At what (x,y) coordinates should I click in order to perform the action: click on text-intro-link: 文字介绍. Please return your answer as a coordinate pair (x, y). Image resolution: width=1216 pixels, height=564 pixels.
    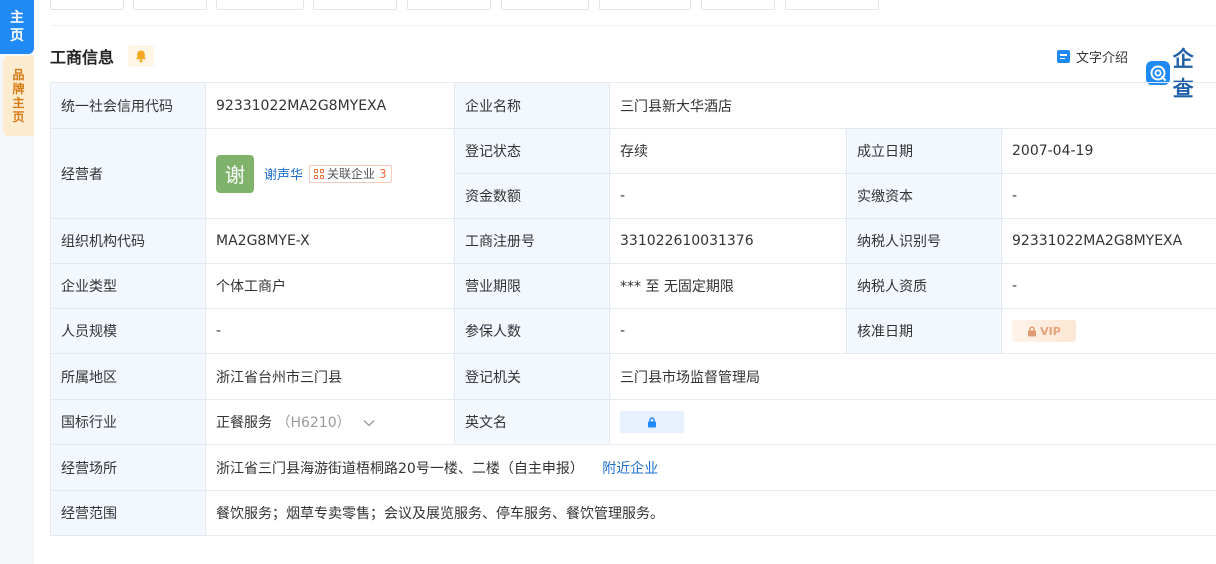
    Looking at the image, I should click on (1092, 56).